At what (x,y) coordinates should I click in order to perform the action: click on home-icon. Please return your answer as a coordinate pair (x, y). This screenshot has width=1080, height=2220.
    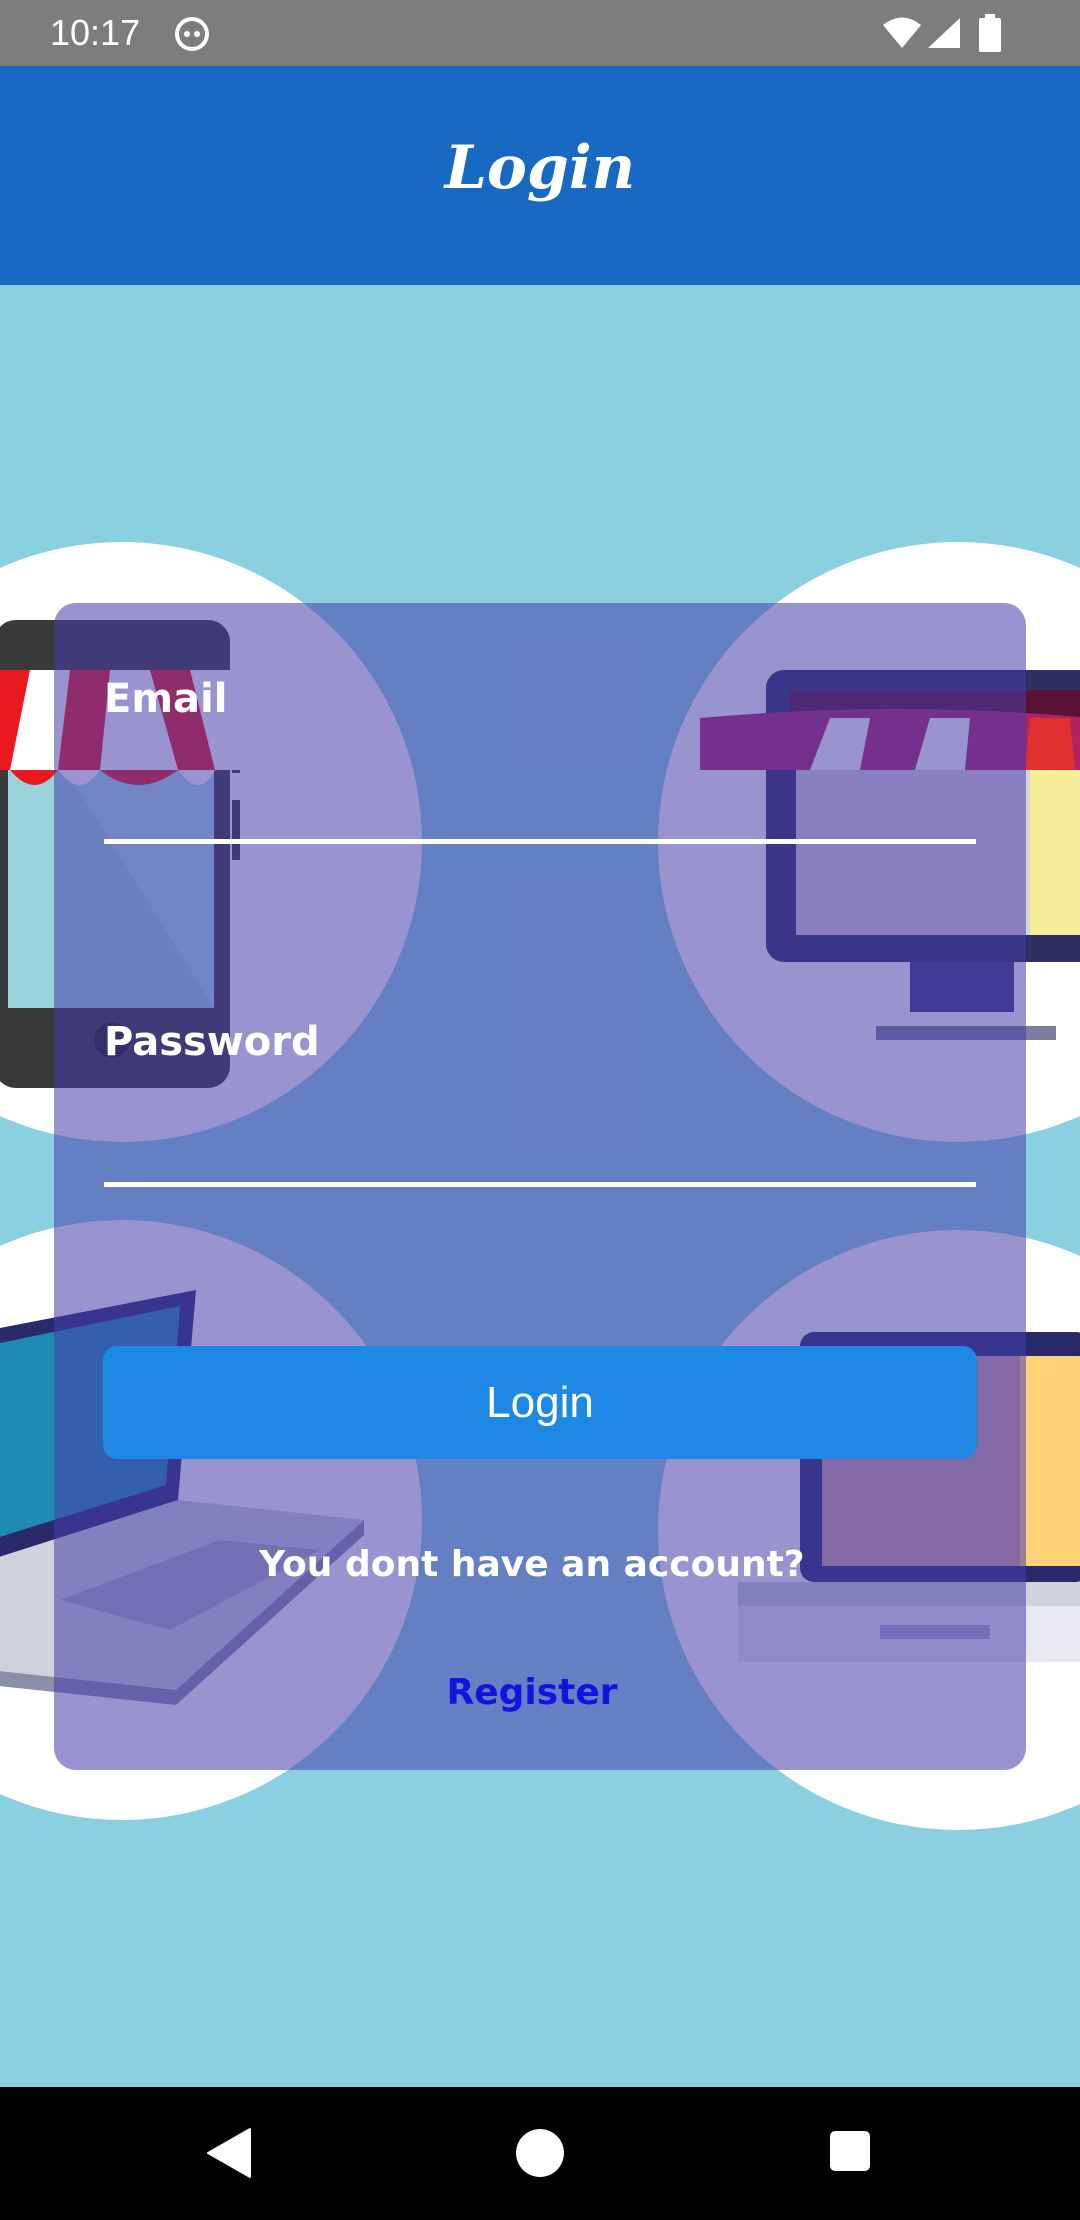
    Looking at the image, I should click on (540, 2153).